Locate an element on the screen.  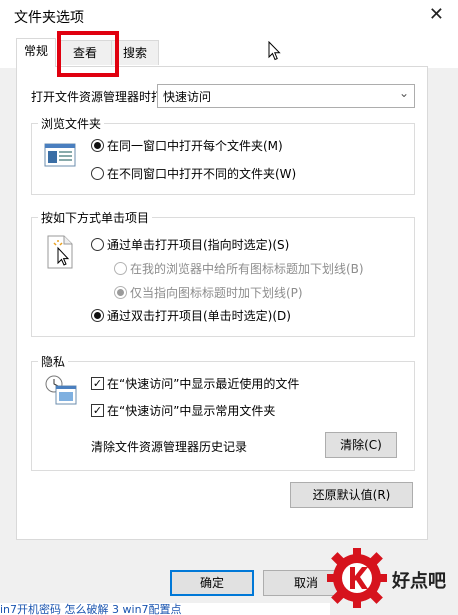
radio-double-click is located at coordinates (97, 315).